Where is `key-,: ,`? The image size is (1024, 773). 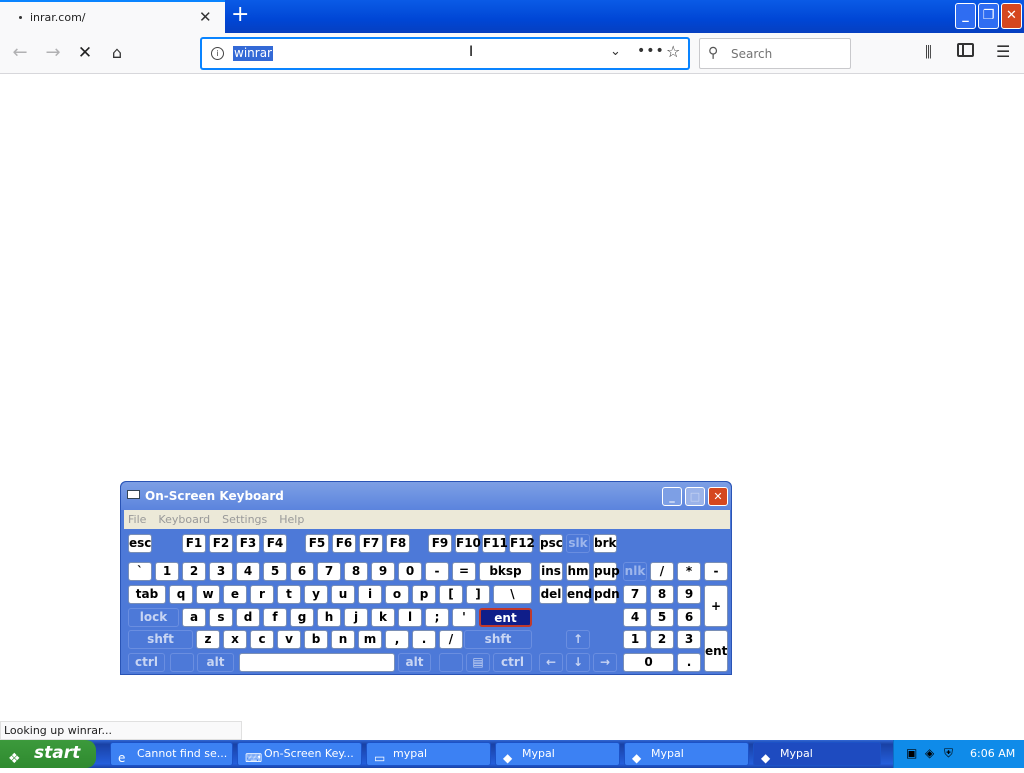 key-,: , is located at coordinates (397, 639).